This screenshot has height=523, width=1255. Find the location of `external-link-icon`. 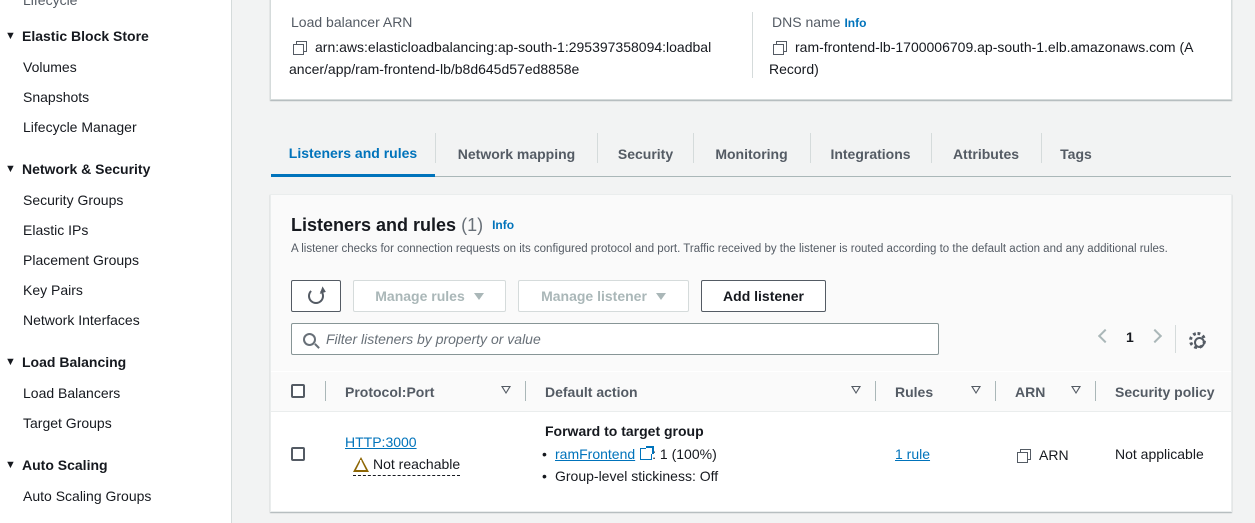

external-link-icon is located at coordinates (647, 453).